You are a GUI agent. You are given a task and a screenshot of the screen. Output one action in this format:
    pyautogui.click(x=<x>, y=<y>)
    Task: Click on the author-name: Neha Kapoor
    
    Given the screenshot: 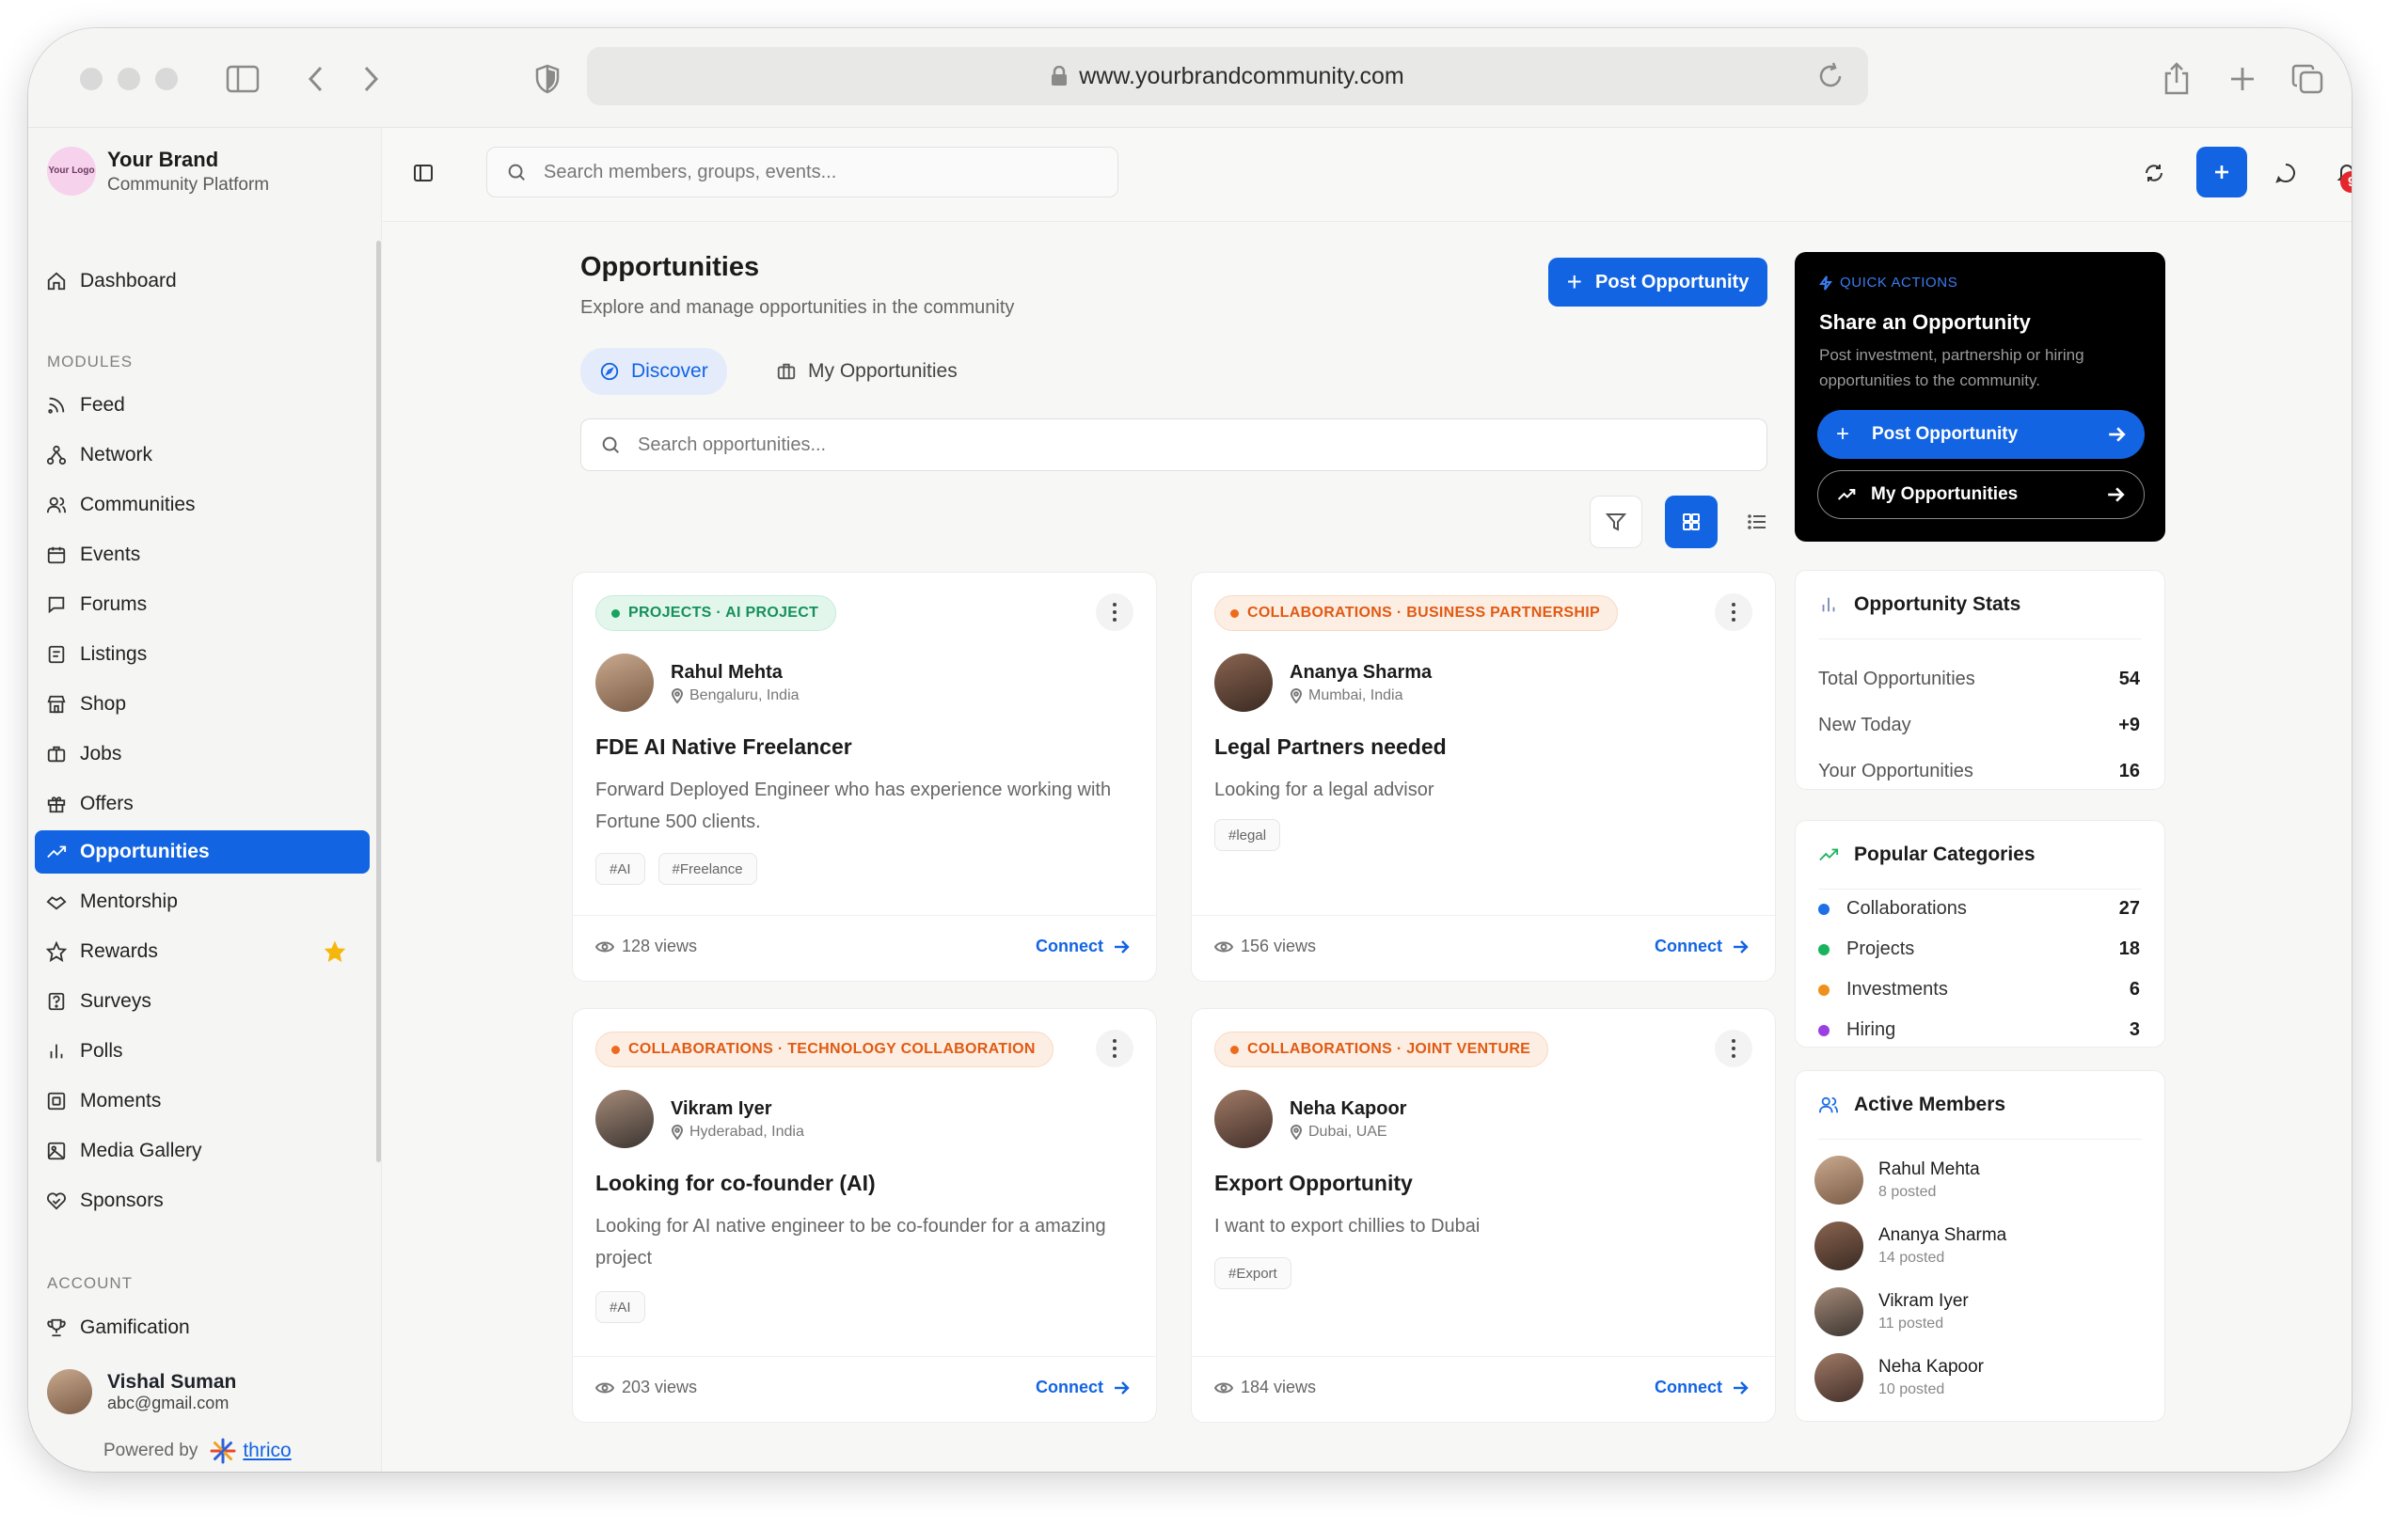 What is the action you would take?
    pyautogui.click(x=1349, y=1108)
    